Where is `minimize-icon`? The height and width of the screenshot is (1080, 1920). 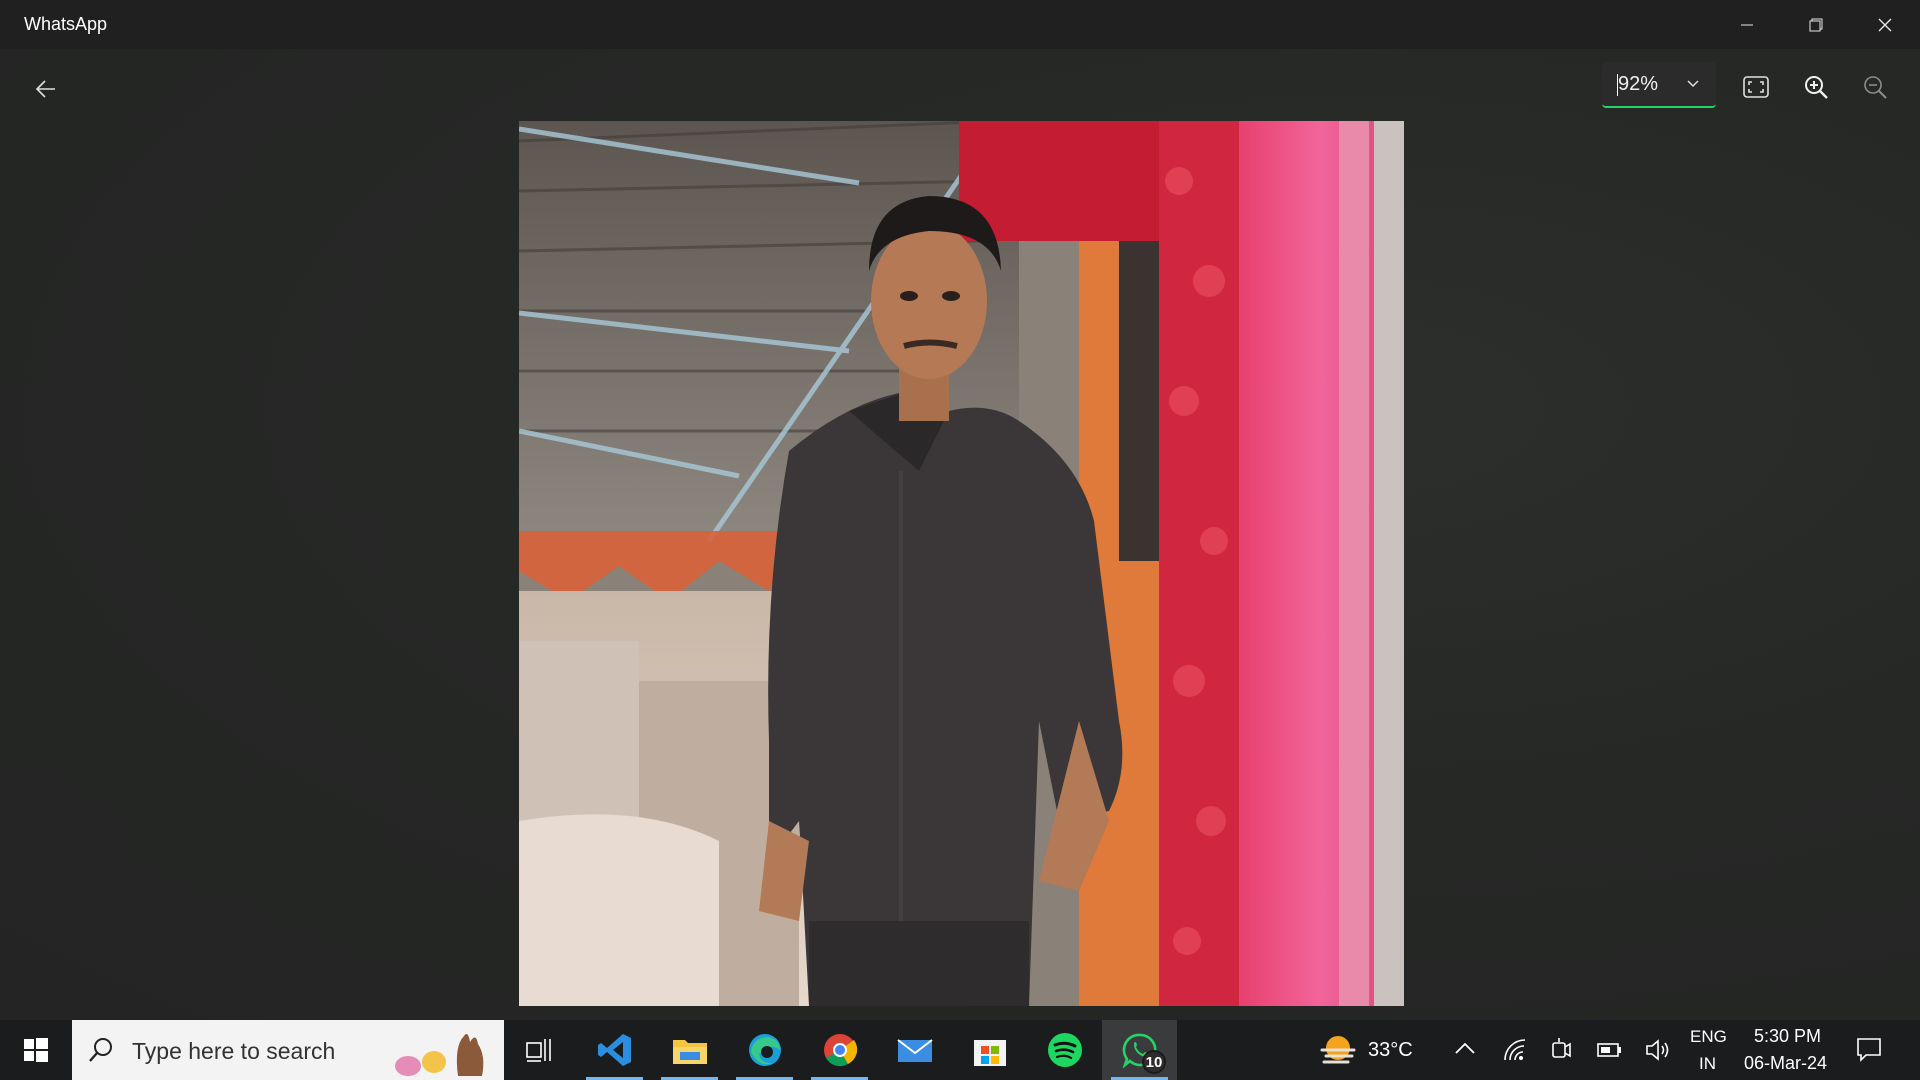 minimize-icon is located at coordinates (1746, 24).